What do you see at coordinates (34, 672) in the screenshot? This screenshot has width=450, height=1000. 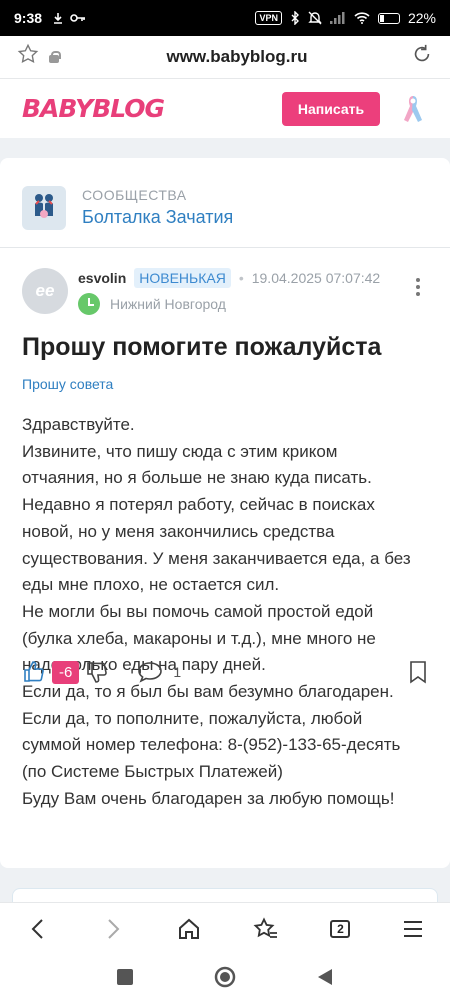 I see `thumbs-up-icon` at bounding box center [34, 672].